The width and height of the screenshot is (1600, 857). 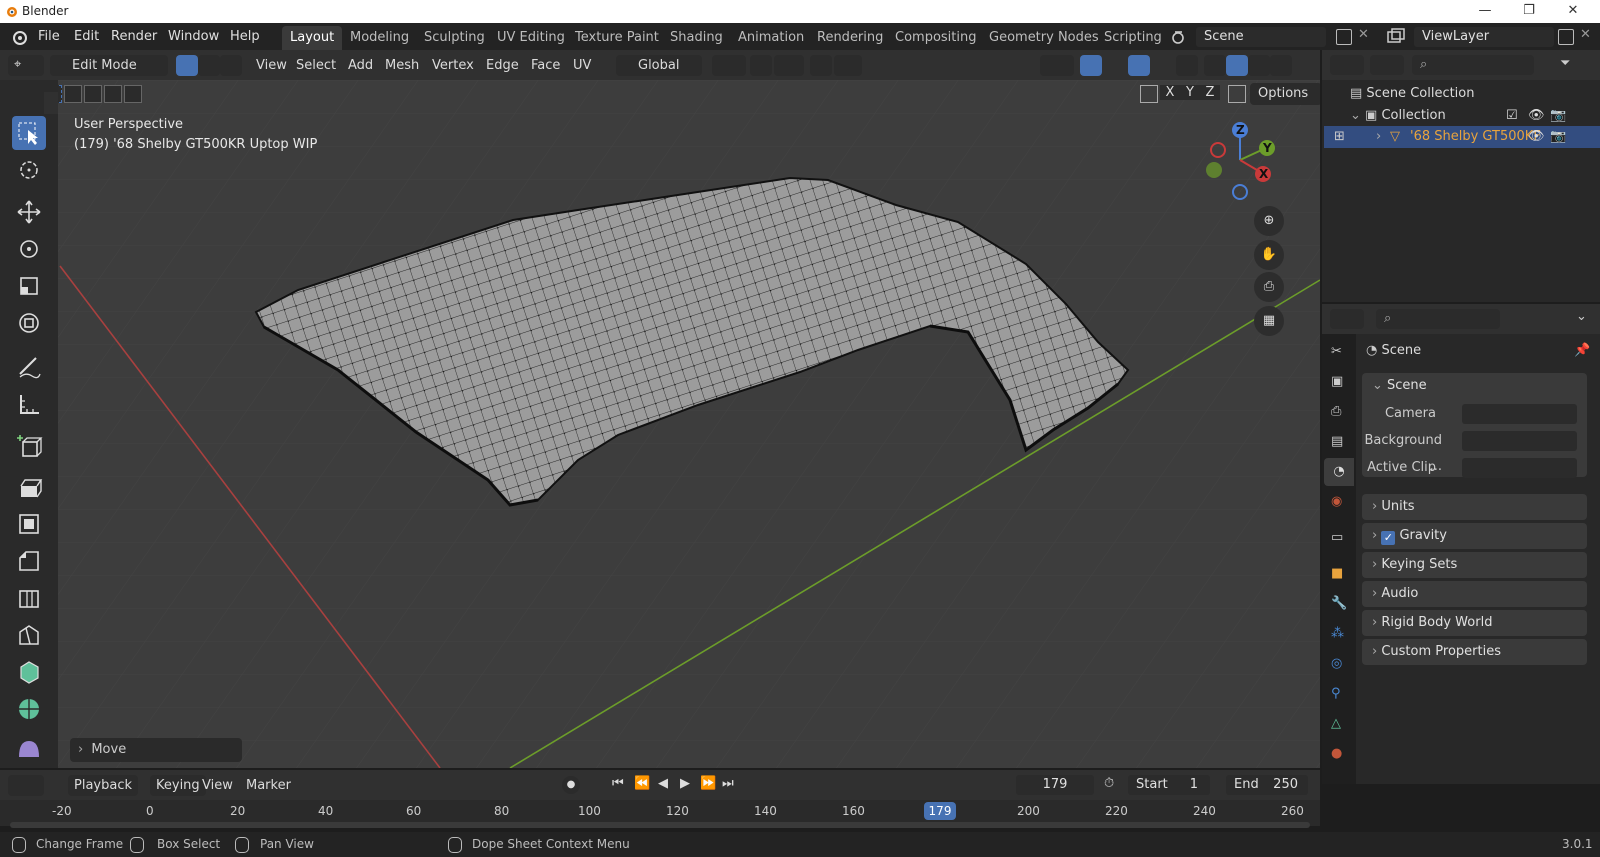 I want to click on timeline-menu-marker: Marker, so click(x=268, y=785).